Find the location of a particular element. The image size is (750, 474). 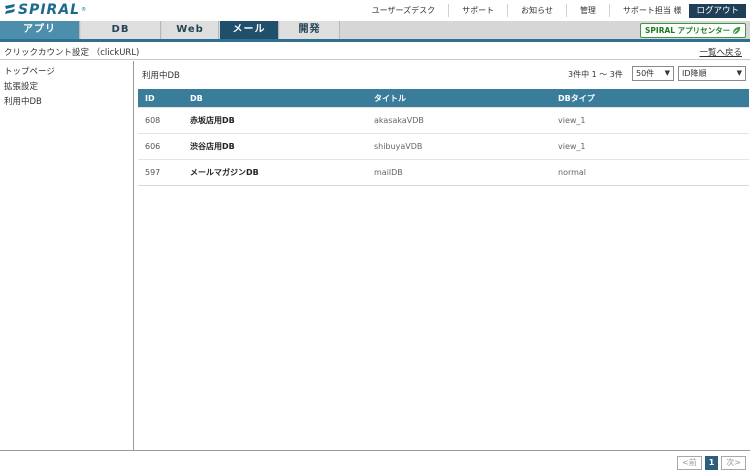

sidebar: トップページ 拡張設定 利用中DB is located at coordinates (67, 255).